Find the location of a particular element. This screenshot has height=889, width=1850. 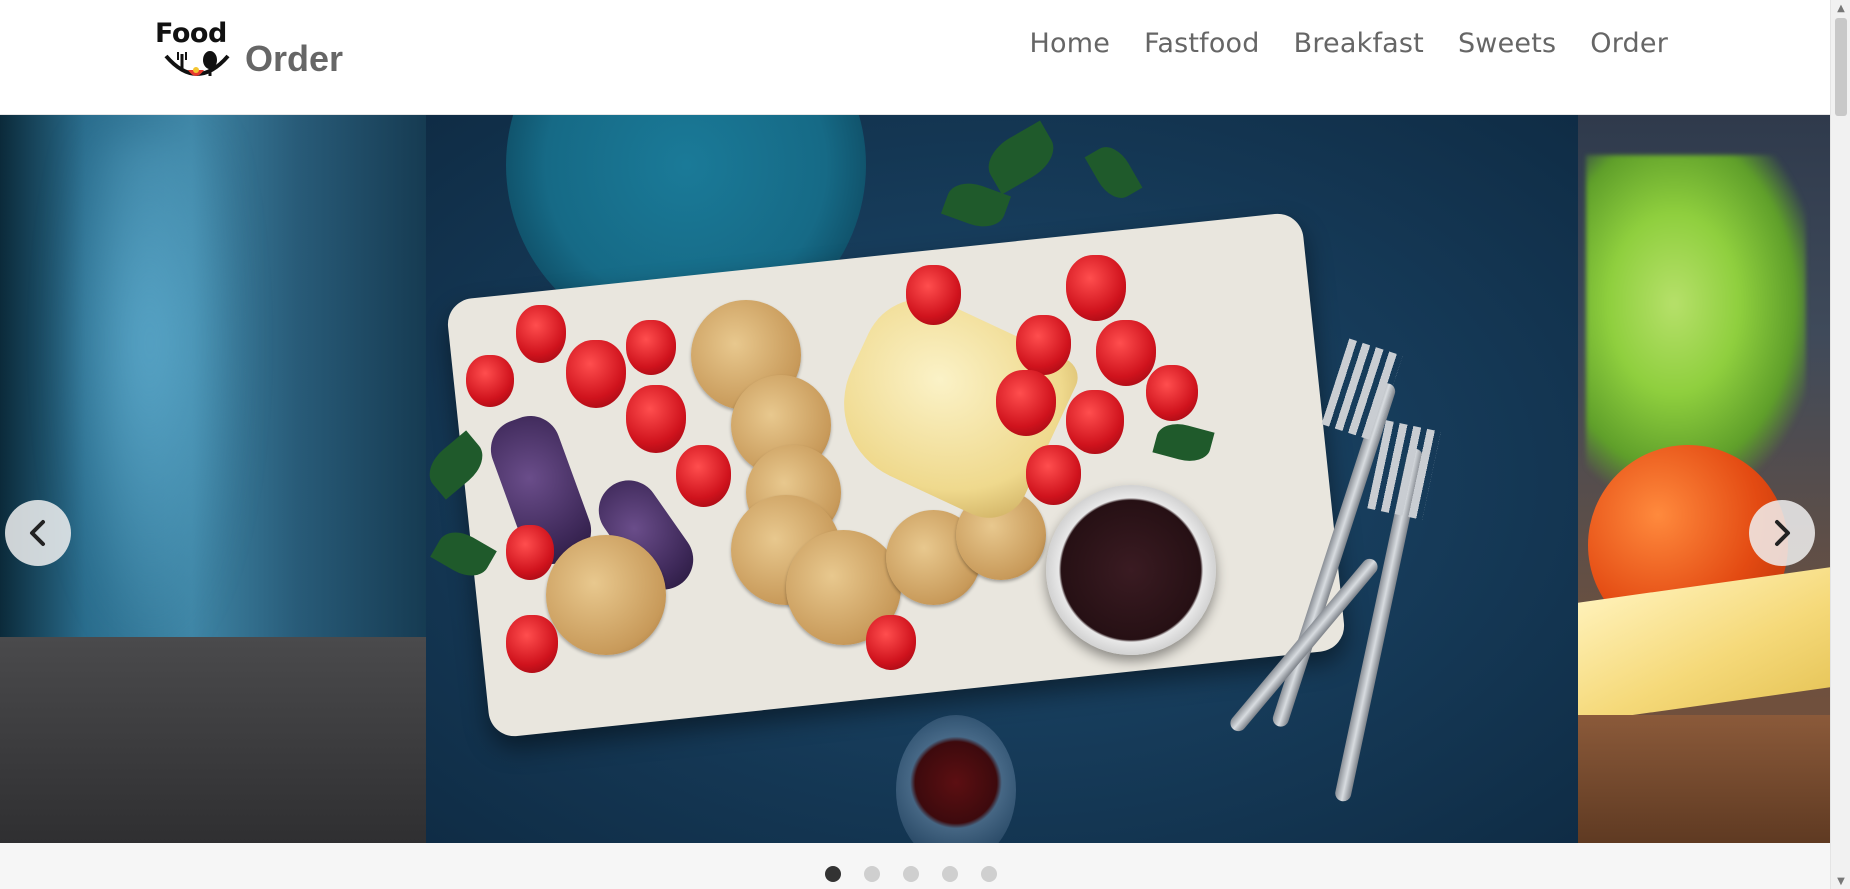

nav-breakfast: Breakfast is located at coordinates (1359, 43).